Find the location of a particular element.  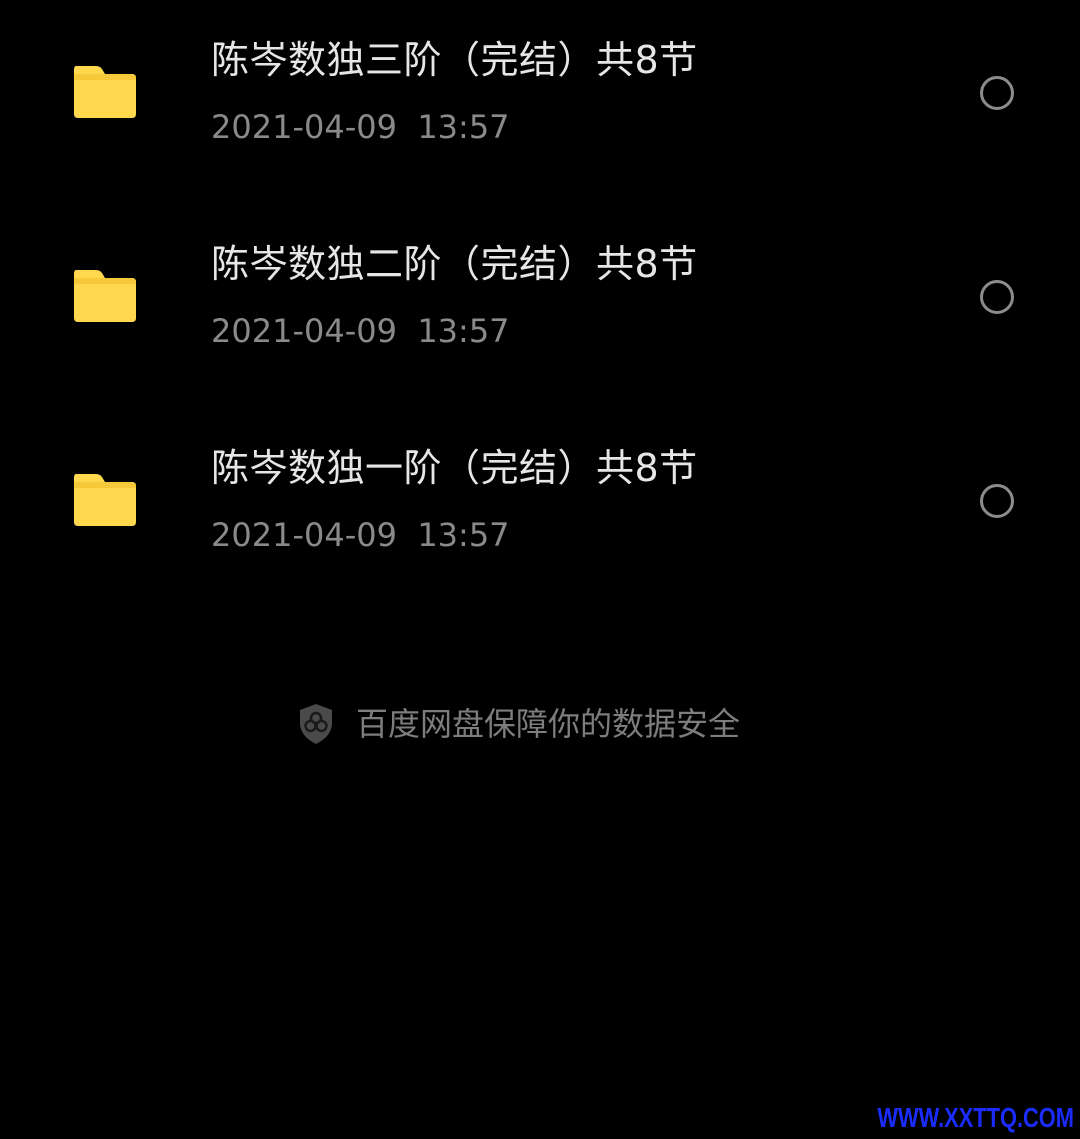

file-name: 陈岑数独一阶（完结）共8节 is located at coordinates (454, 468).